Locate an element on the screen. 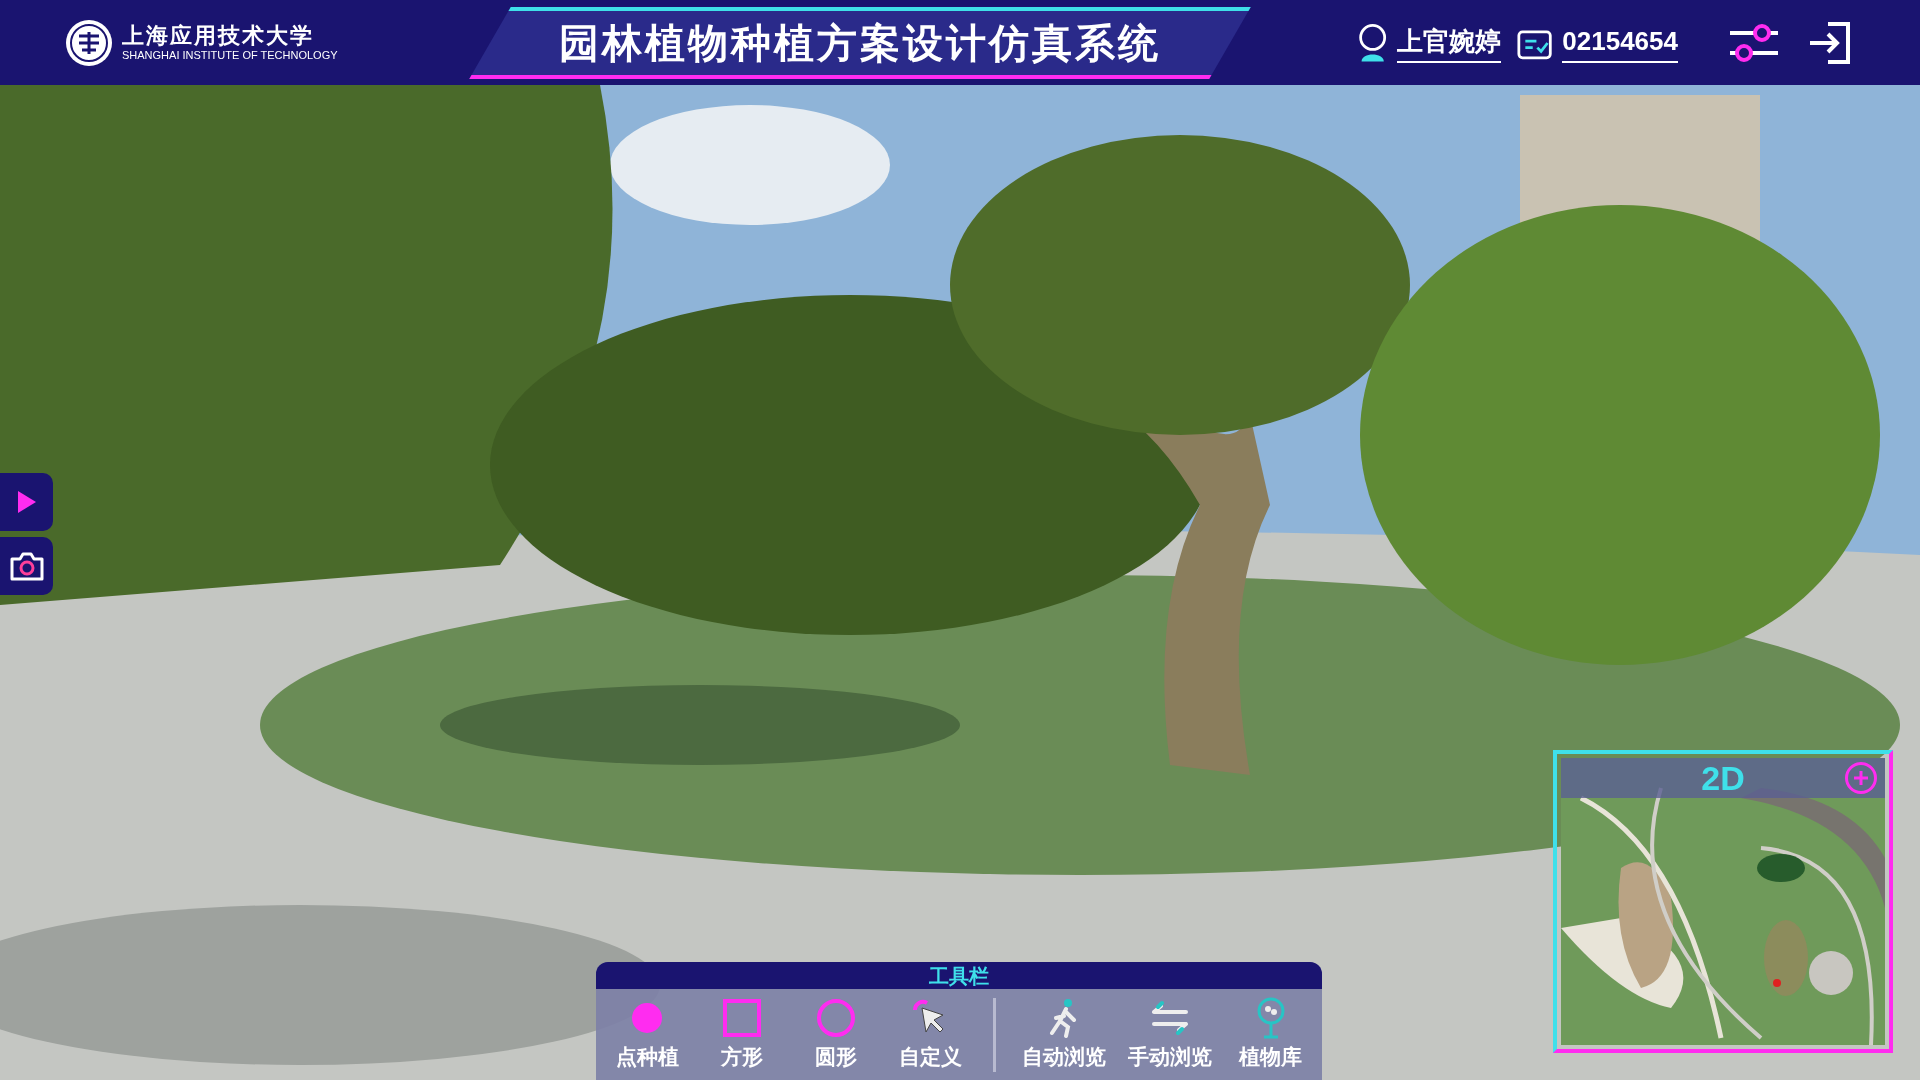 The height and width of the screenshot is (1080, 1920). university-seal-icon is located at coordinates (89, 42).